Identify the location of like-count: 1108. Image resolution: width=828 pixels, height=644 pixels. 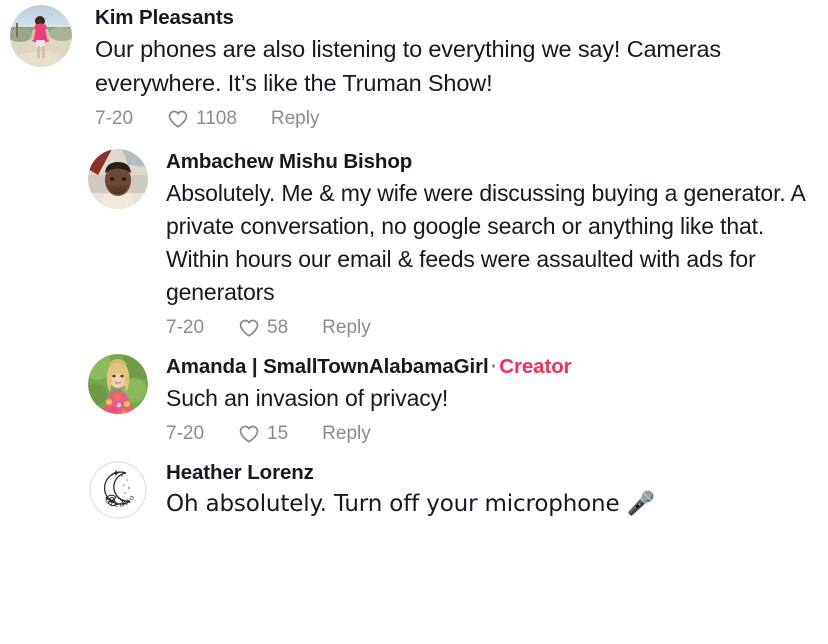
(216, 118).